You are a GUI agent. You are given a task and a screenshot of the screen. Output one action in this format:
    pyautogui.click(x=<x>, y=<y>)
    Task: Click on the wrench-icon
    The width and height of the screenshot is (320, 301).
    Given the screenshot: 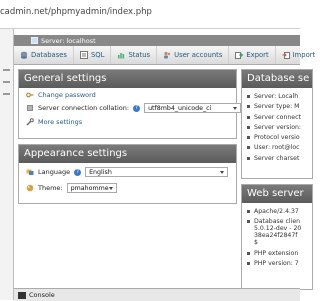 What is the action you would take?
    pyautogui.click(x=30, y=122)
    